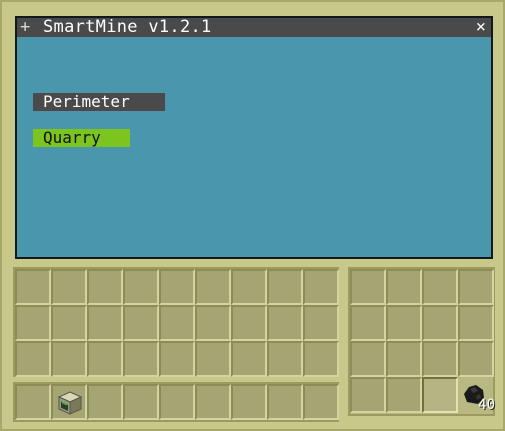 This screenshot has width=505, height=431. Describe the element at coordinates (476, 395) in the screenshot. I see `coal-slot: 40` at that location.